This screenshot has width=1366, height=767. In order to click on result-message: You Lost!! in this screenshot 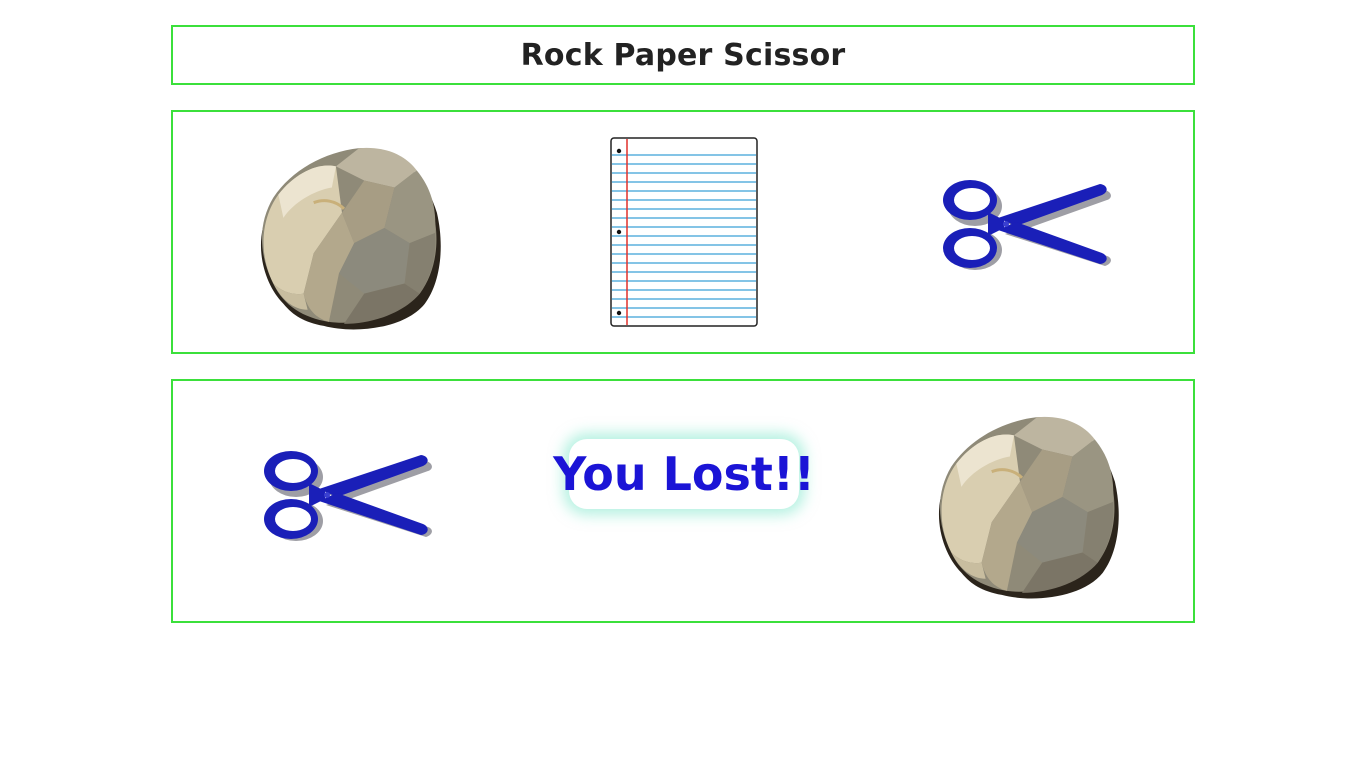, I will do `click(684, 474)`.